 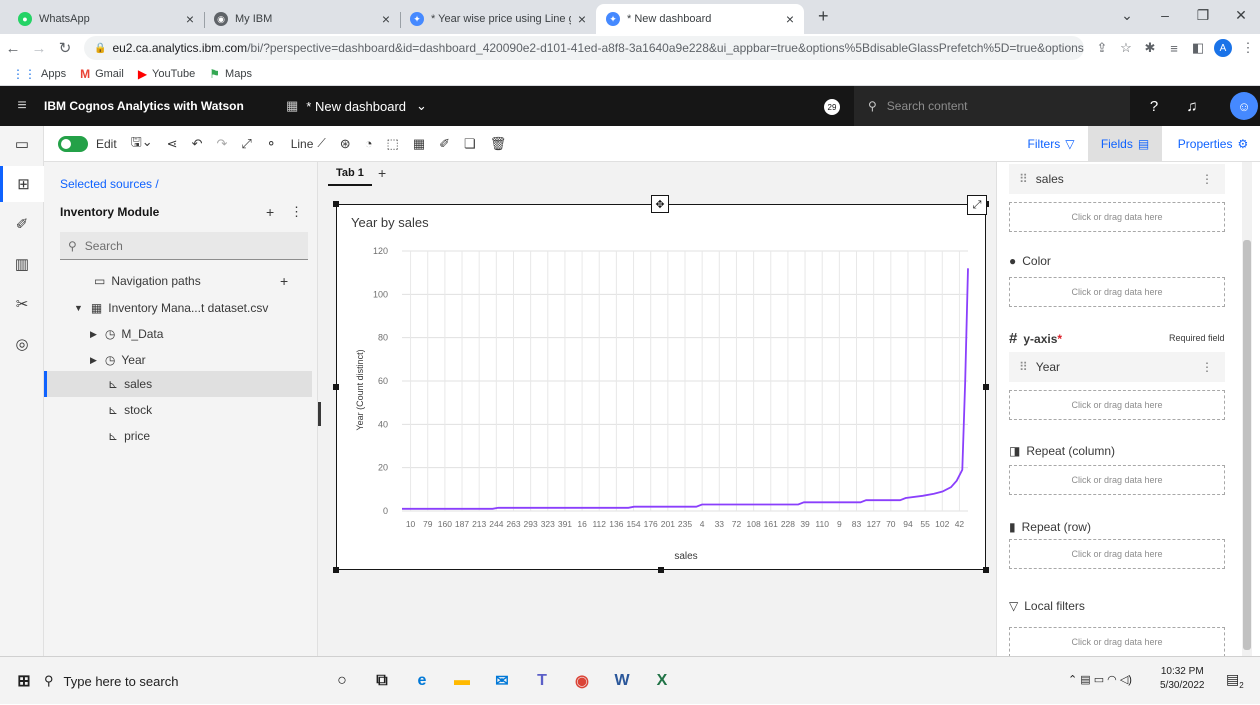 I want to click on maximize-icon: ❐, so click(x=1203, y=15).